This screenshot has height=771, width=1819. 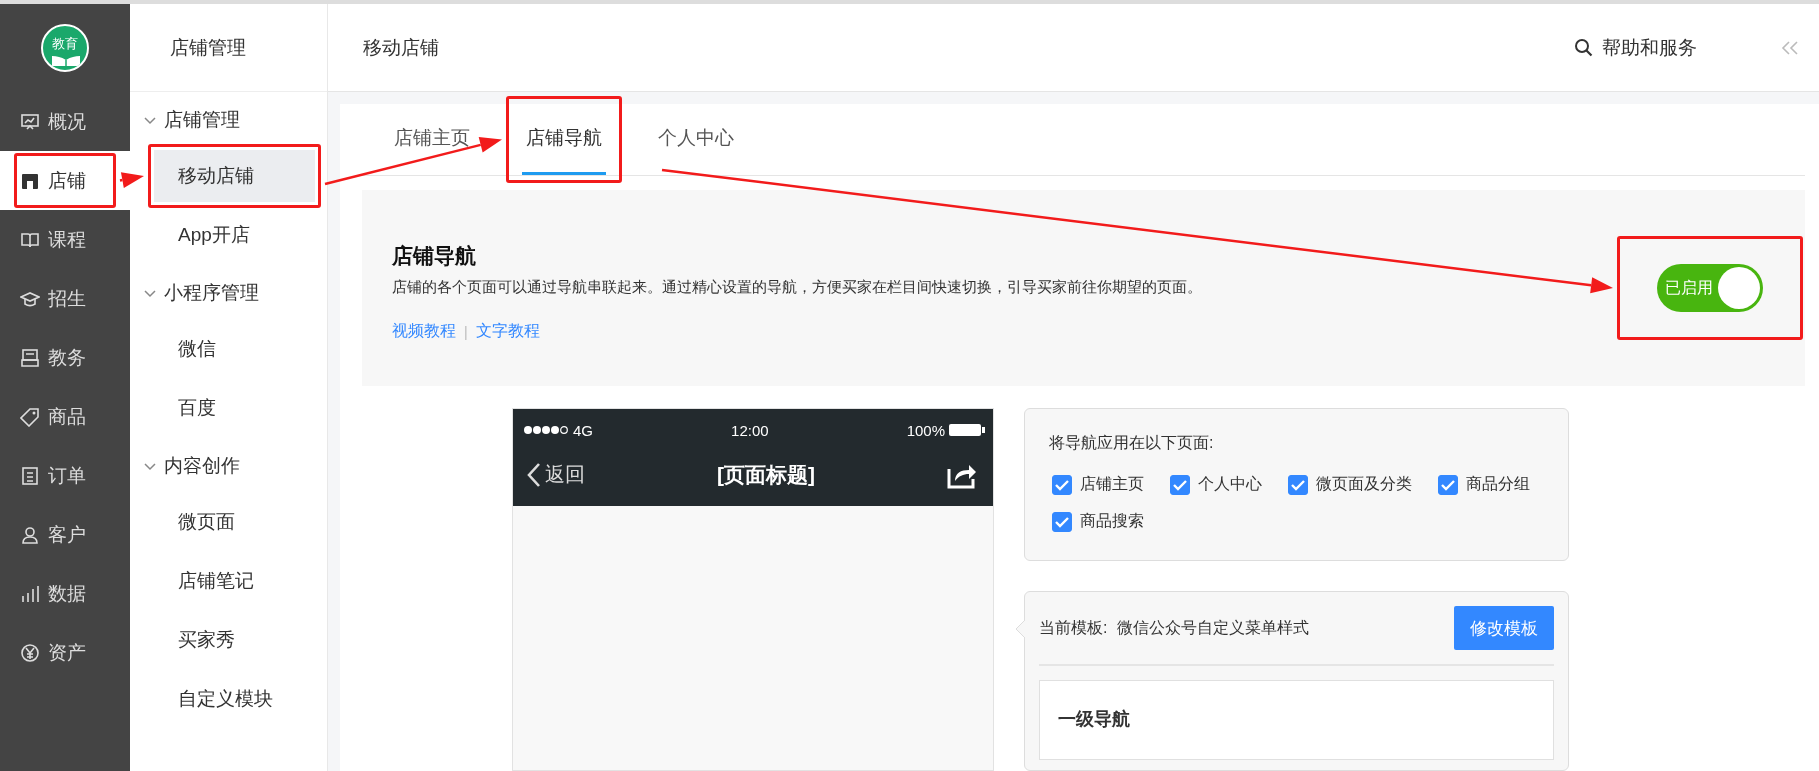 I want to click on sidebar-item: 数据, so click(x=65, y=593).